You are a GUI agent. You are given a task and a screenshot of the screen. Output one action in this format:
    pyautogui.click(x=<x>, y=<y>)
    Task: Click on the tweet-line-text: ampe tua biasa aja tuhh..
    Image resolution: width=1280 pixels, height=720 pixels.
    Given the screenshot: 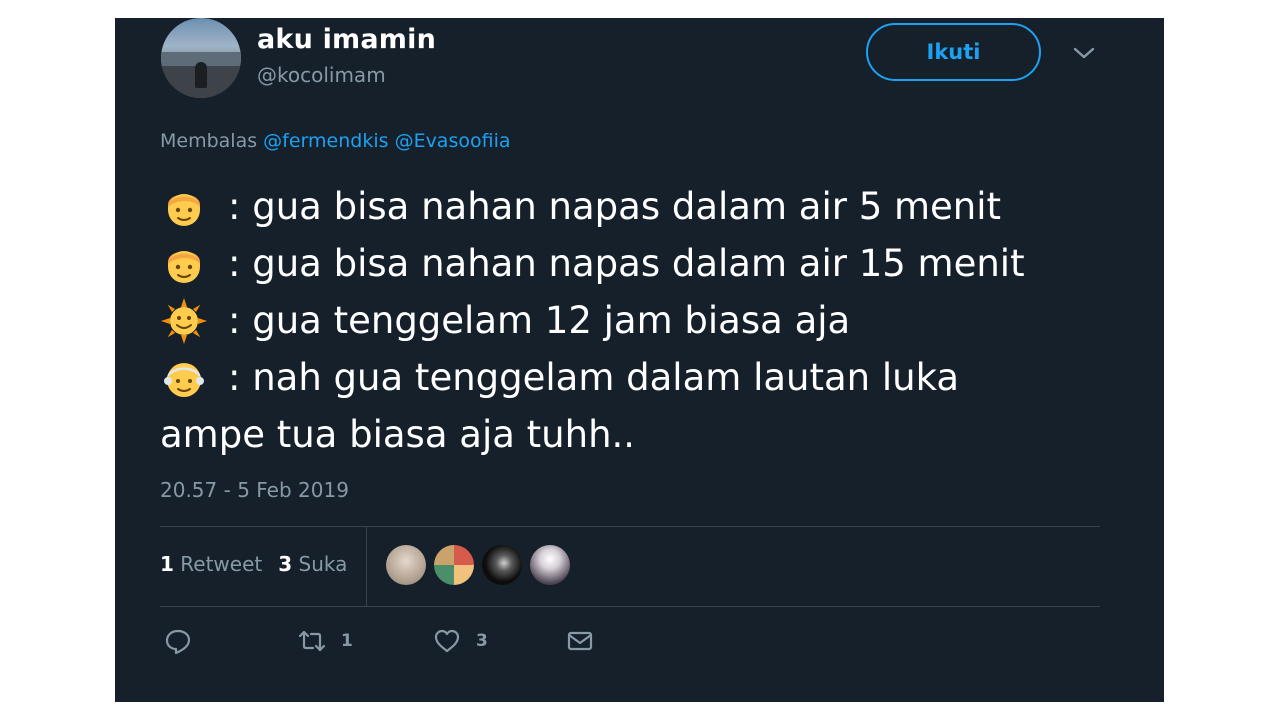 What is the action you would take?
    pyautogui.click(x=398, y=434)
    